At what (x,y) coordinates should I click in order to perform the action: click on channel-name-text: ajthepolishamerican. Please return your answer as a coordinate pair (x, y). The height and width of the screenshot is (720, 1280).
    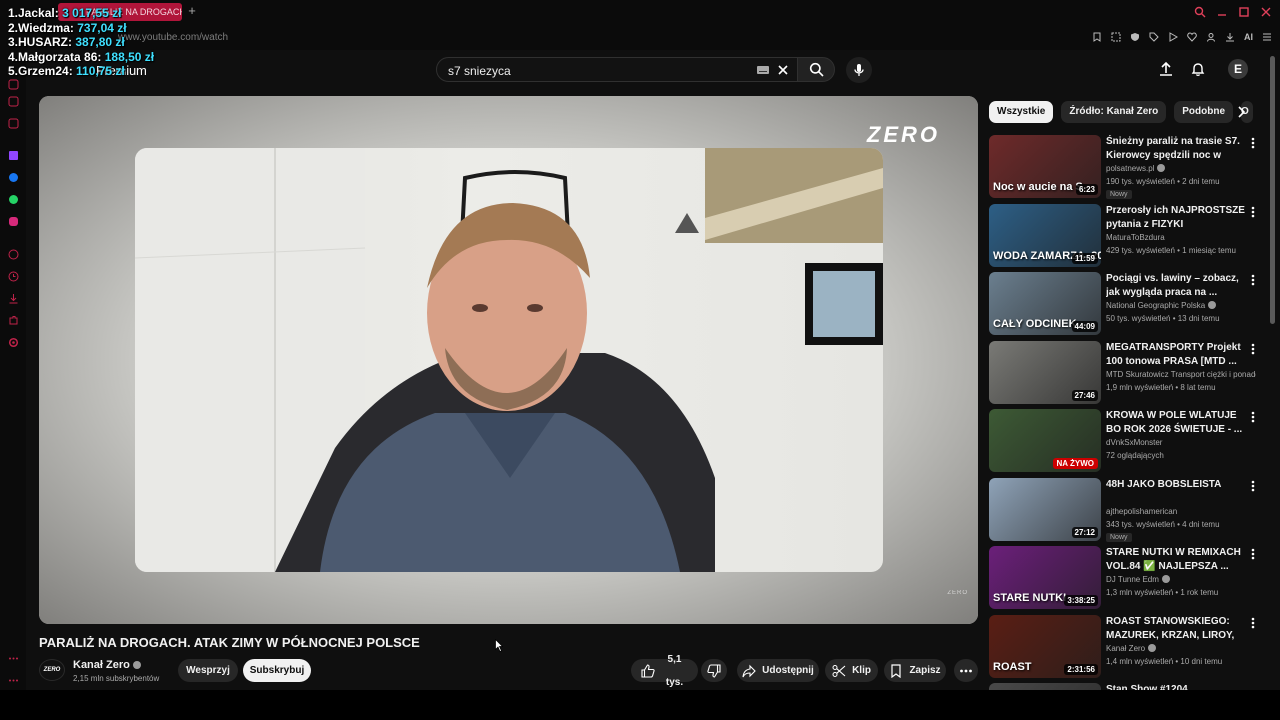
    Looking at the image, I should click on (1141, 511).